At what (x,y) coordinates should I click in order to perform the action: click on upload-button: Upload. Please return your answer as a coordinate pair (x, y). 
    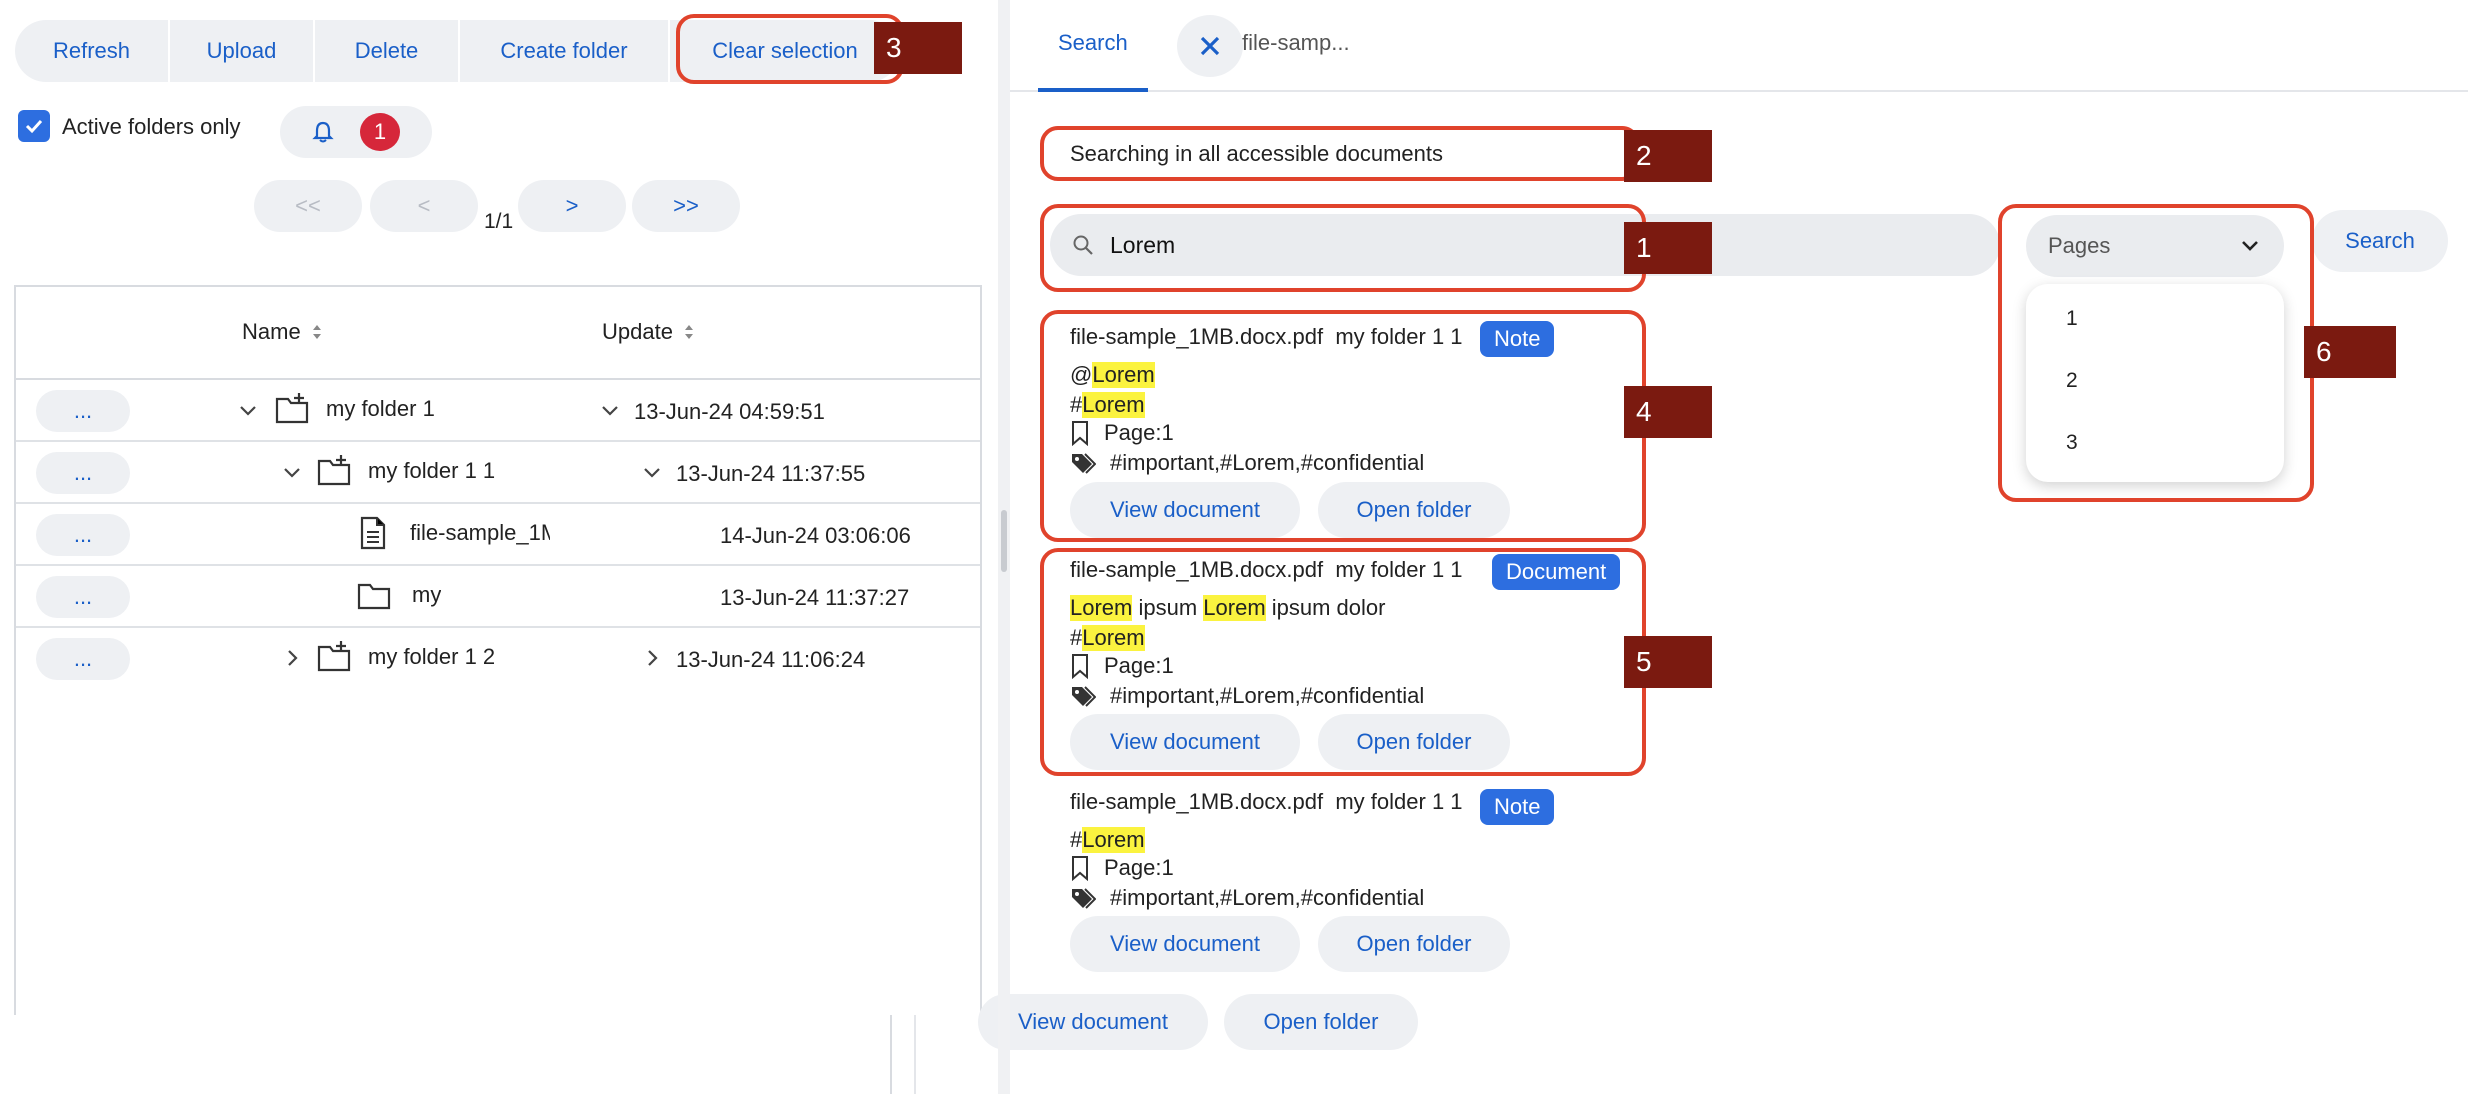
    Looking at the image, I should click on (242, 51).